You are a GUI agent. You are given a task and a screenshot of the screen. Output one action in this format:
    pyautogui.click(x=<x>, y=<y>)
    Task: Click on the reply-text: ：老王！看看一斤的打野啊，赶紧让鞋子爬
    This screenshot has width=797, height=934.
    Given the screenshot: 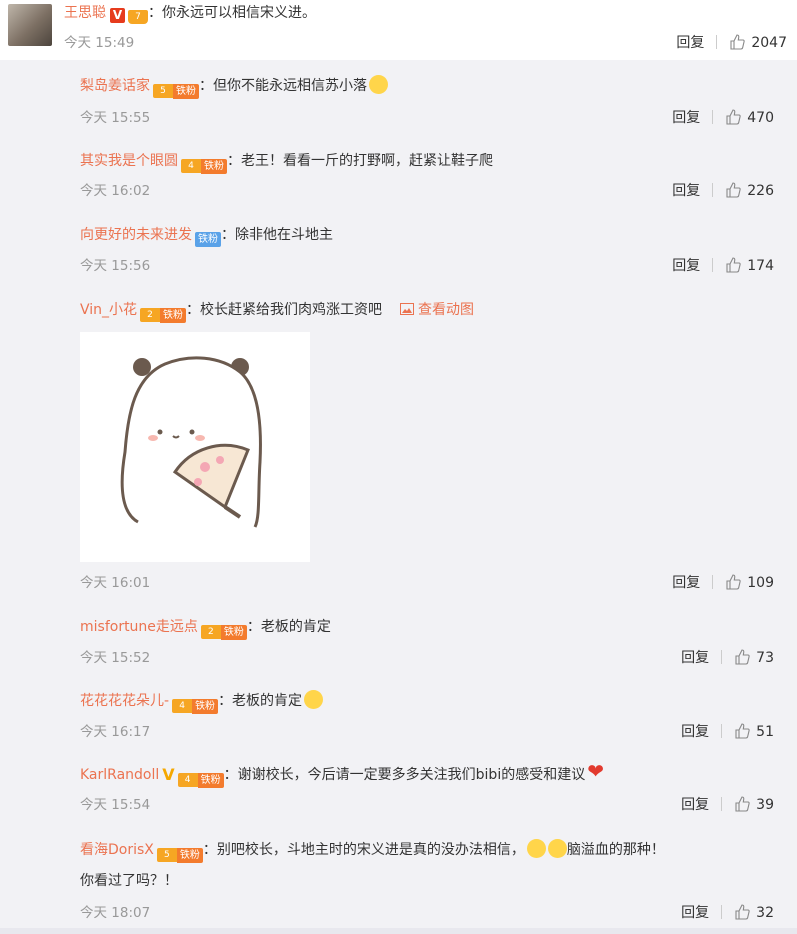 What is the action you would take?
    pyautogui.click(x=360, y=161)
    